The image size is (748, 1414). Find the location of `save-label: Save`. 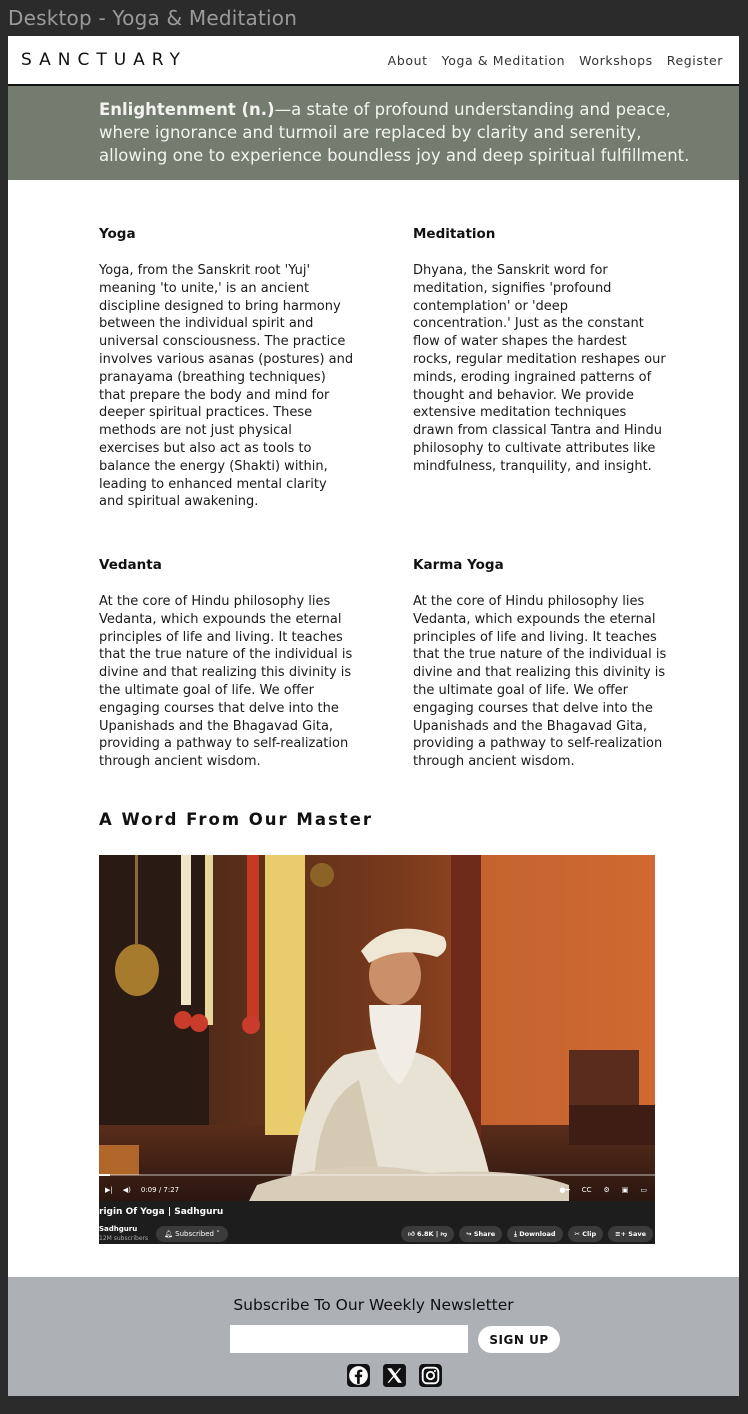

save-label: Save is located at coordinates (637, 1234).